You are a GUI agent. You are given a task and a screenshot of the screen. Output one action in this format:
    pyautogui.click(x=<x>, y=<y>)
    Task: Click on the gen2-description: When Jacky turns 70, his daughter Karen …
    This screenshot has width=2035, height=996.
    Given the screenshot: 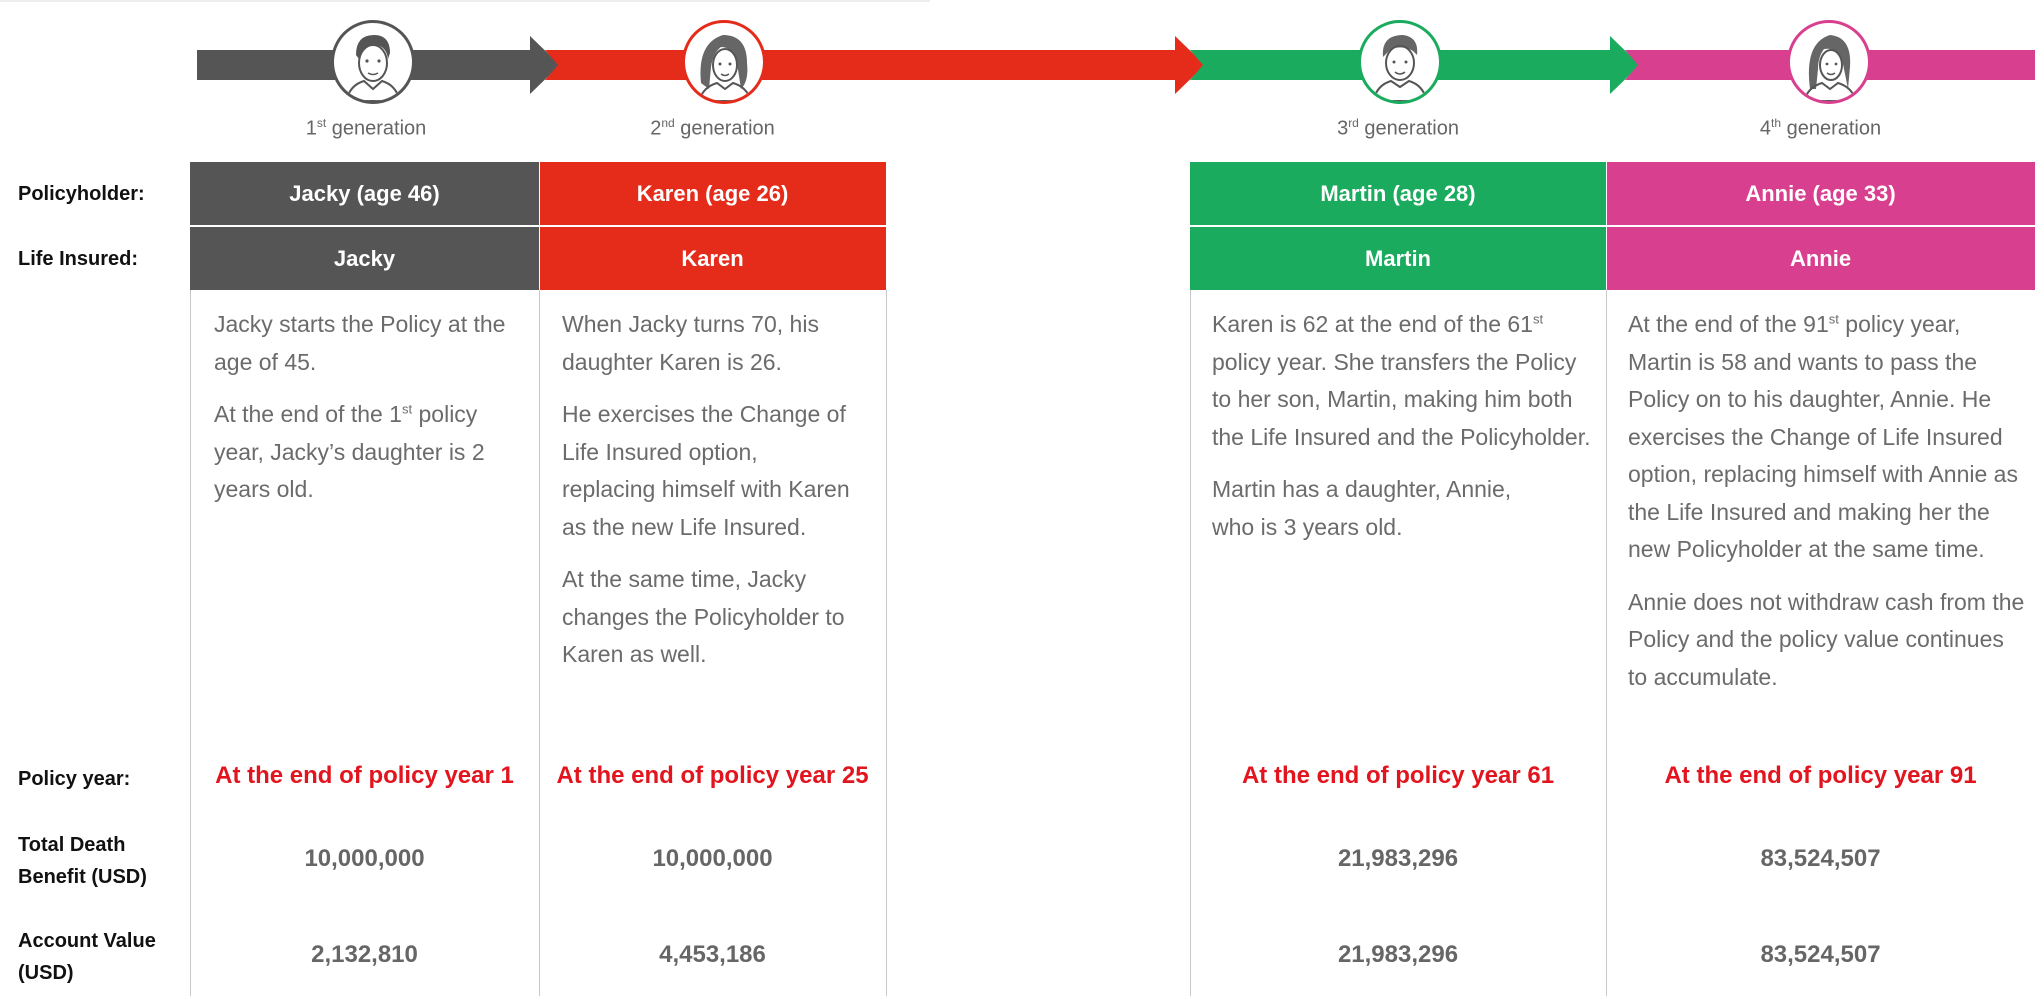 What is the action you would take?
    pyautogui.click(x=717, y=497)
    